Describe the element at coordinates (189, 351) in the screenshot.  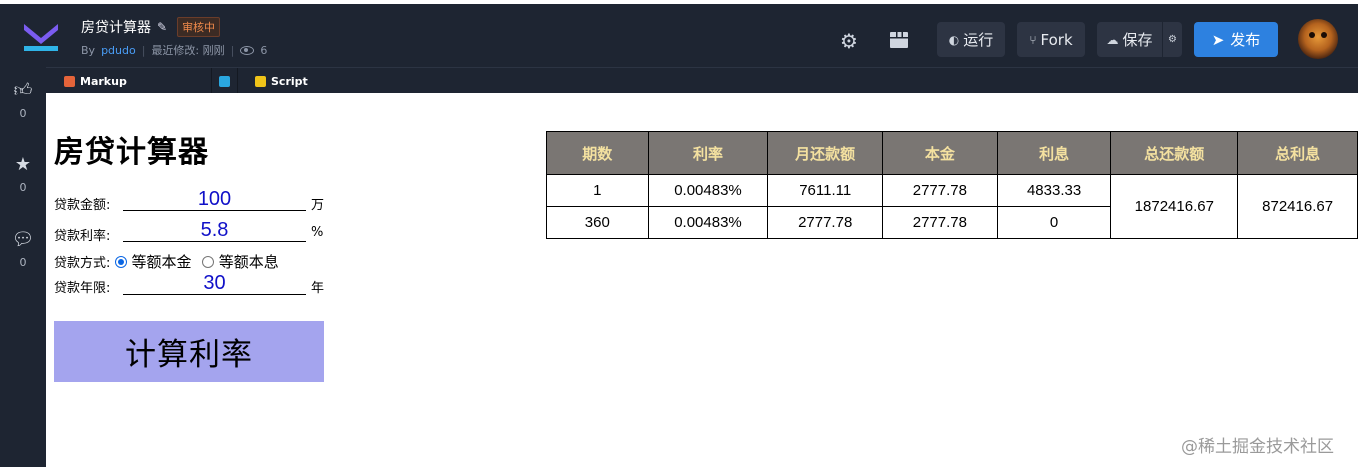
I see `calculate-button: 计算利率` at that location.